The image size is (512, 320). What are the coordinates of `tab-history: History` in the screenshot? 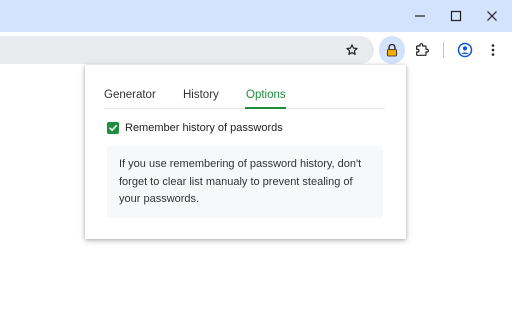 It's located at (201, 95).